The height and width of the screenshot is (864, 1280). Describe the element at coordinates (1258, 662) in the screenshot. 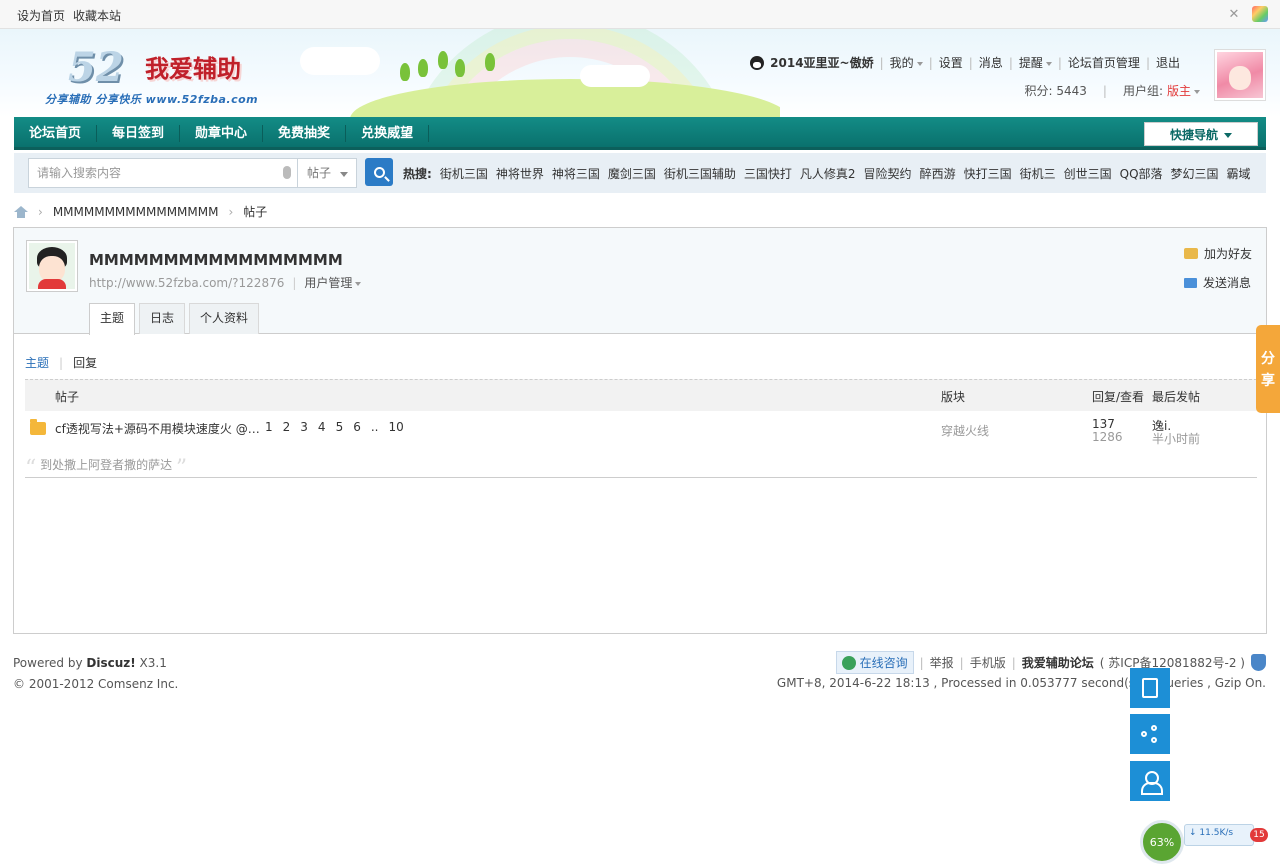

I see `security-shield-icon` at that location.